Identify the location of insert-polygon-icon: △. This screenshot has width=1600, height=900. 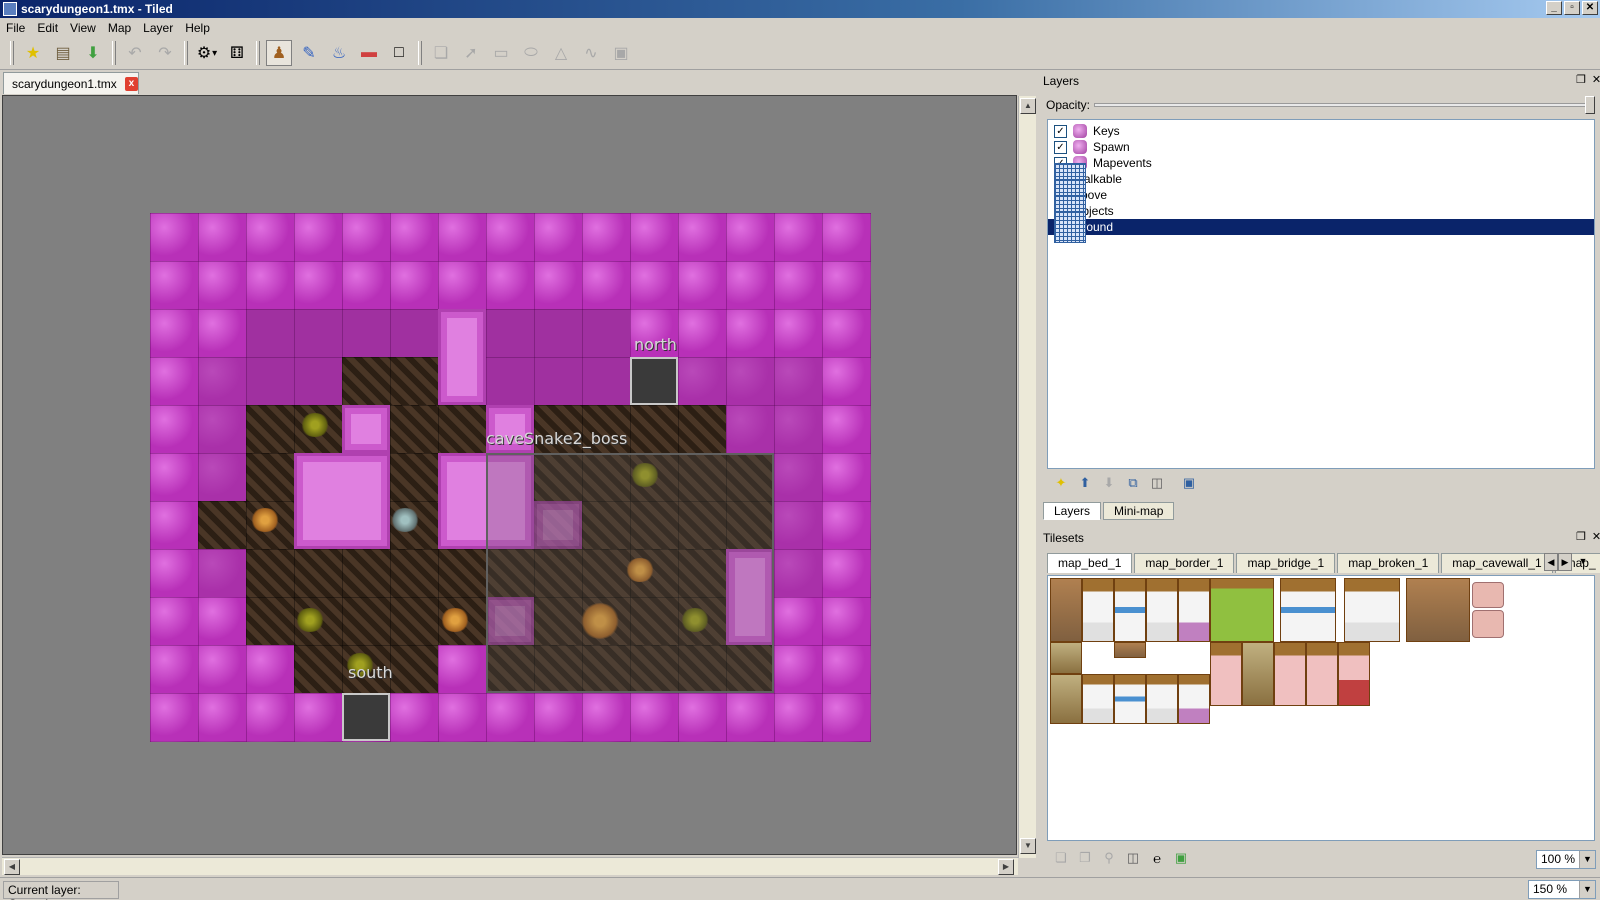
(561, 53).